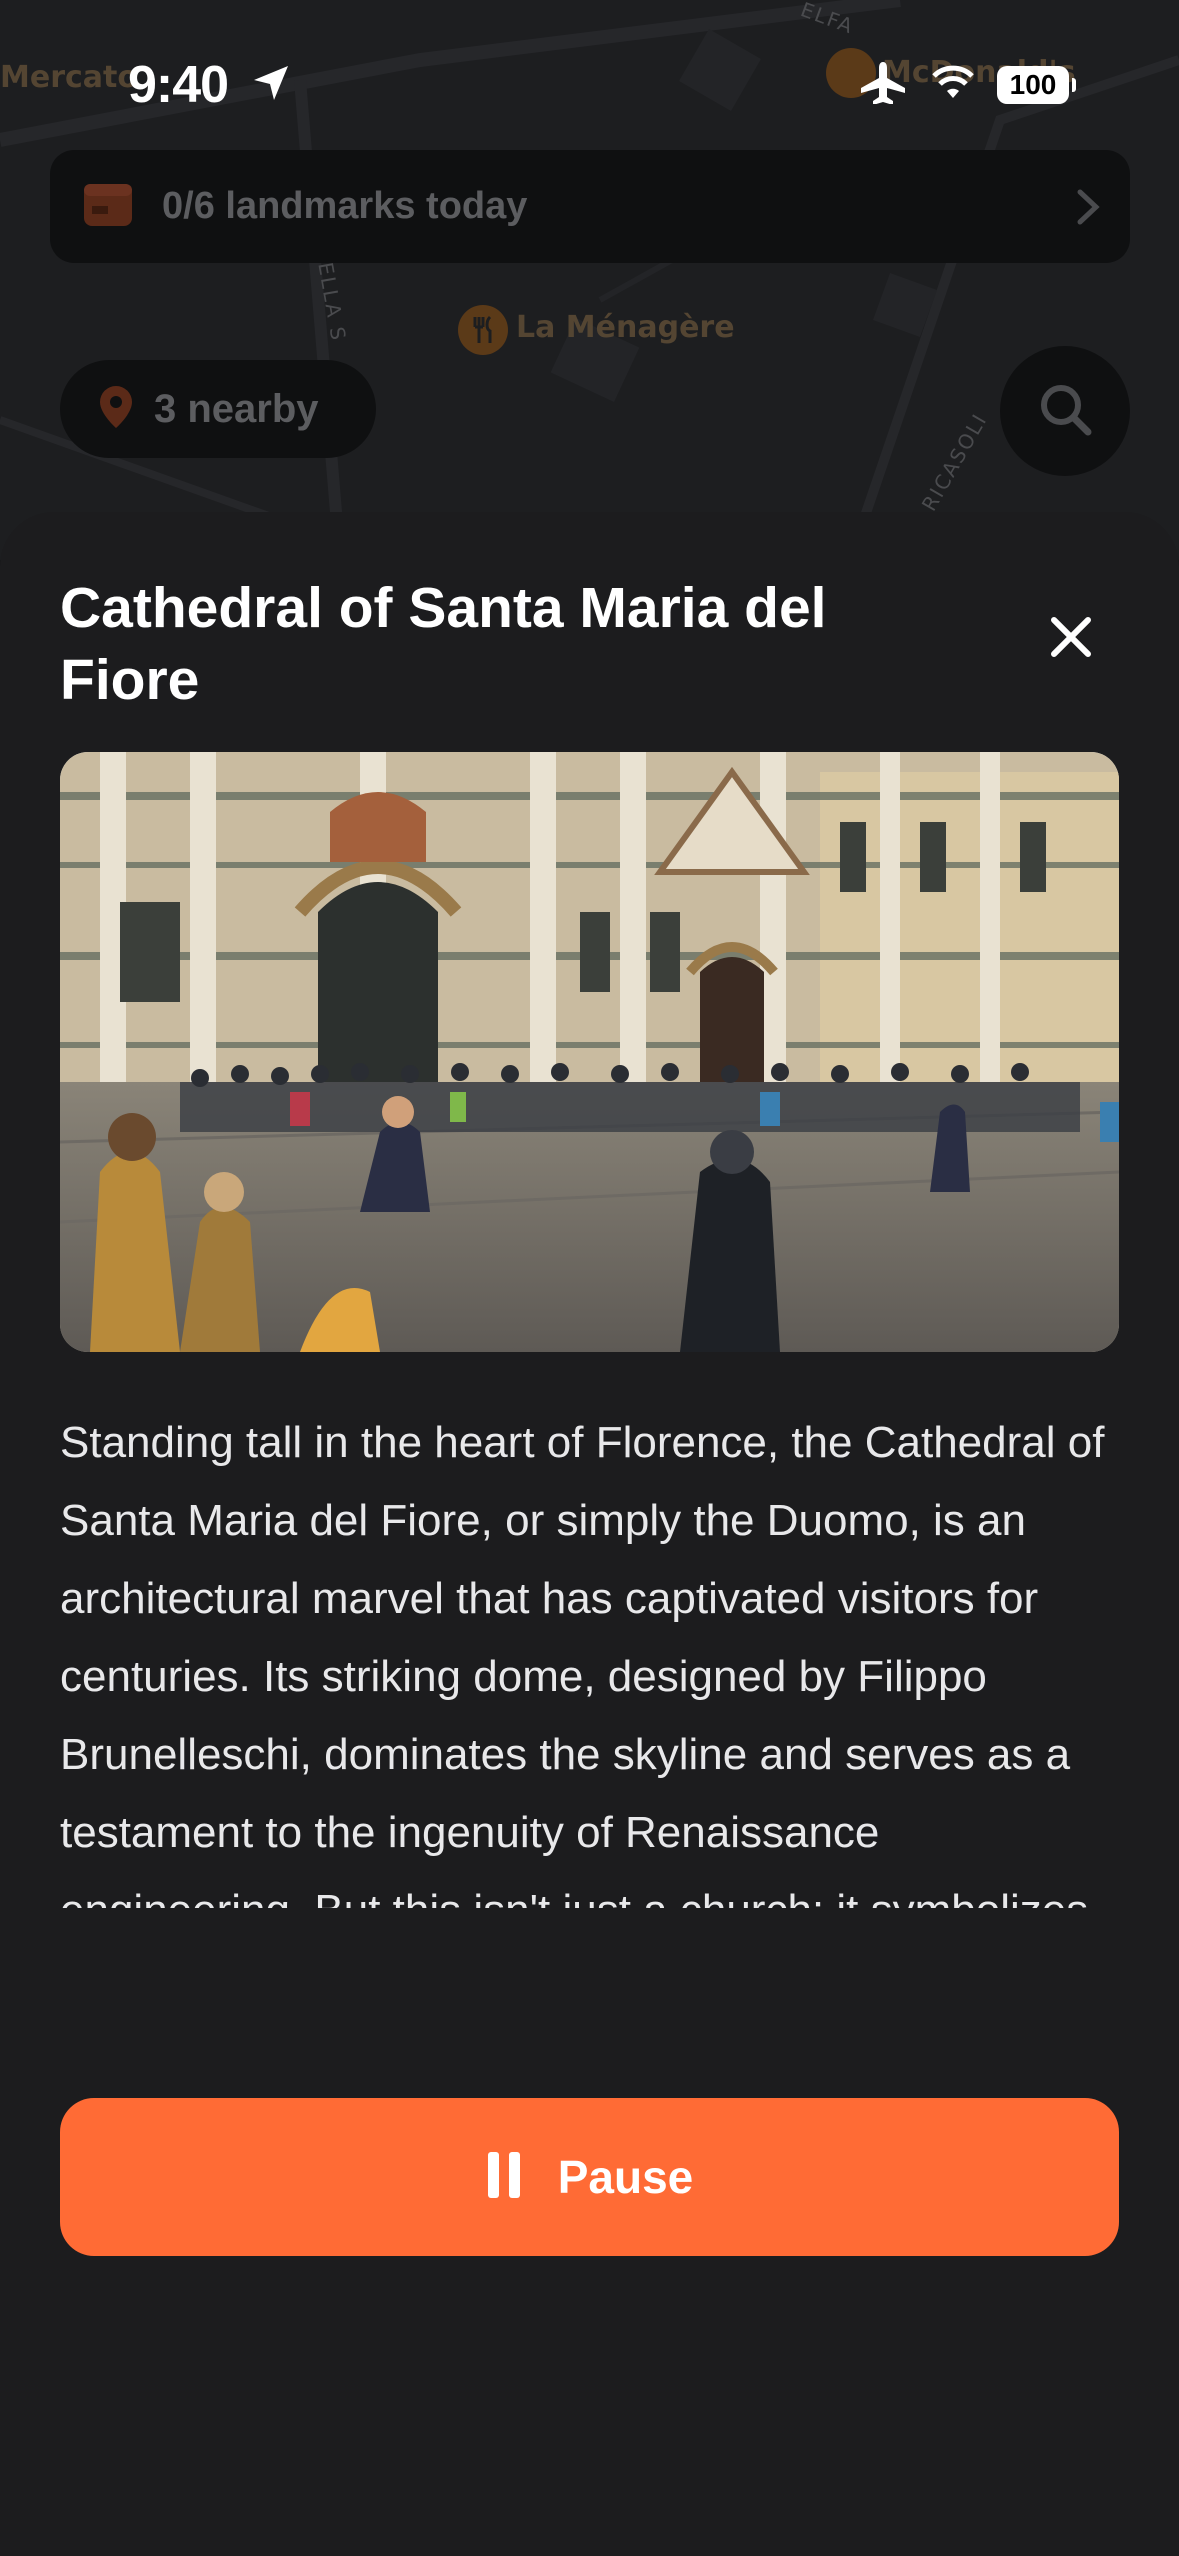 Image resolution: width=1179 pixels, height=2556 pixels. Describe the element at coordinates (504, 2177) in the screenshot. I see `pause-icon` at that location.